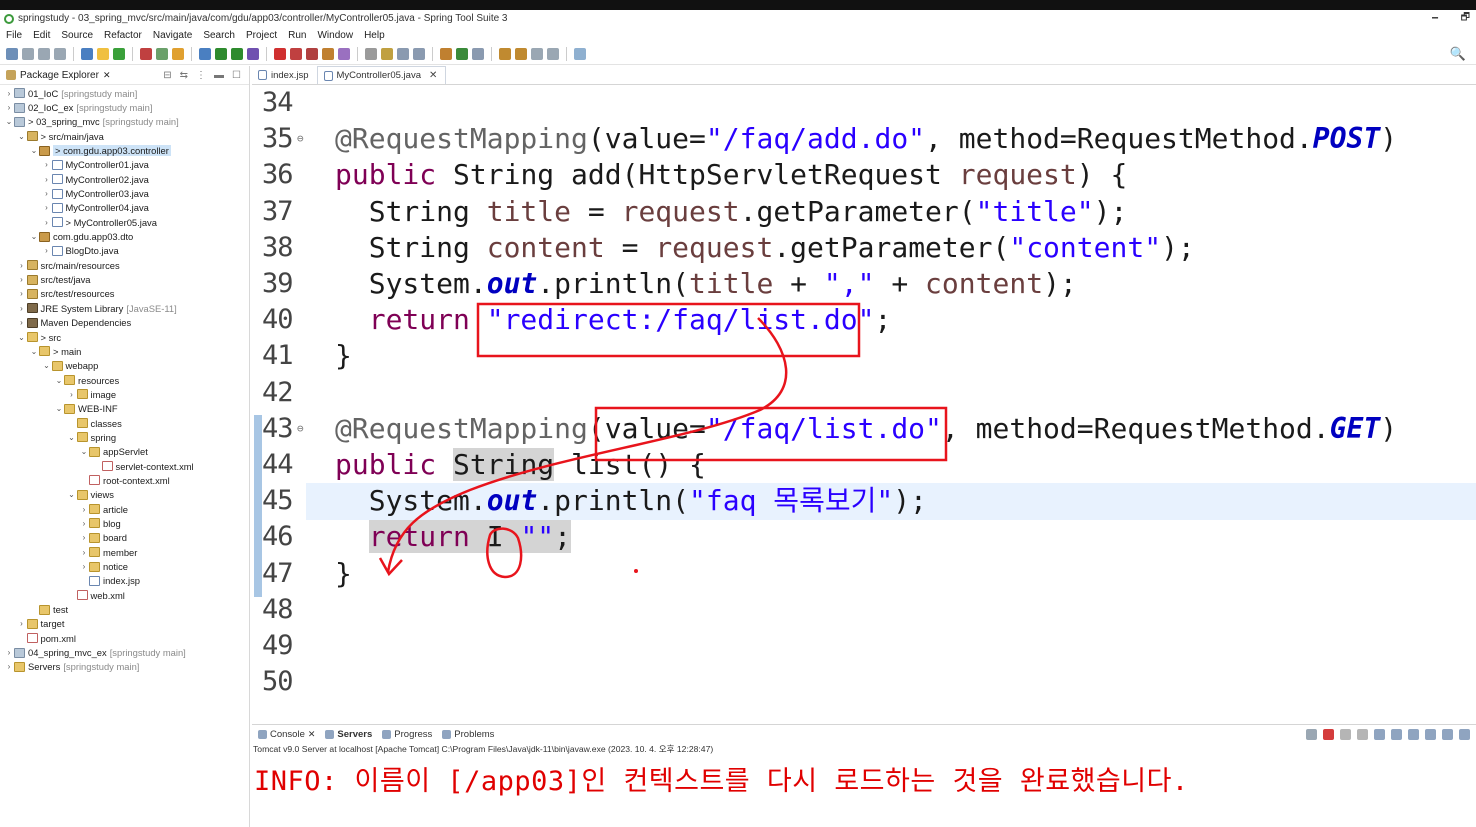 The height and width of the screenshot is (827, 1476). What do you see at coordinates (869, 393) in the screenshot?
I see `code-line: 42` at bounding box center [869, 393].